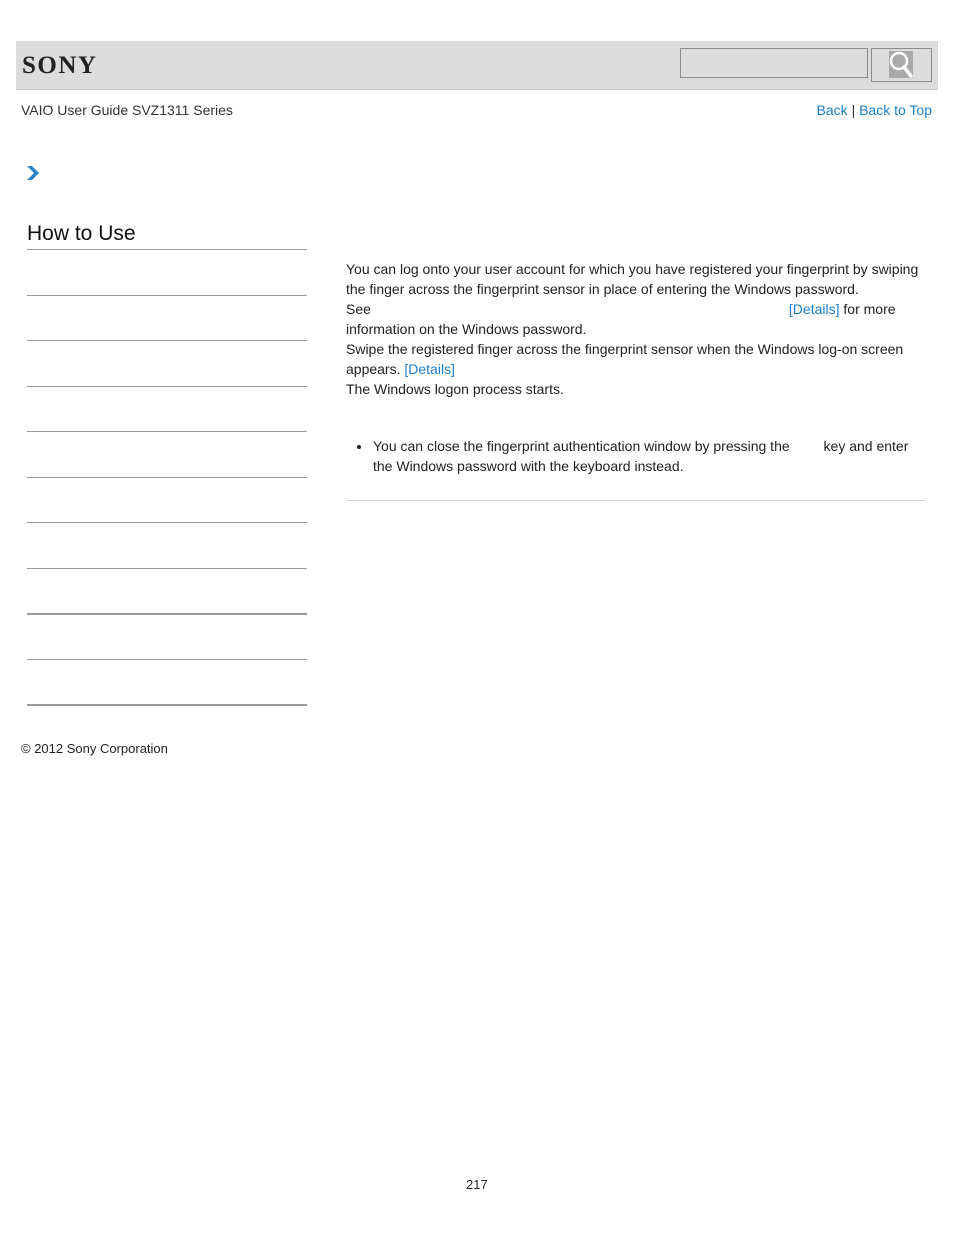  I want to click on magnifier-icon, so click(901, 64).